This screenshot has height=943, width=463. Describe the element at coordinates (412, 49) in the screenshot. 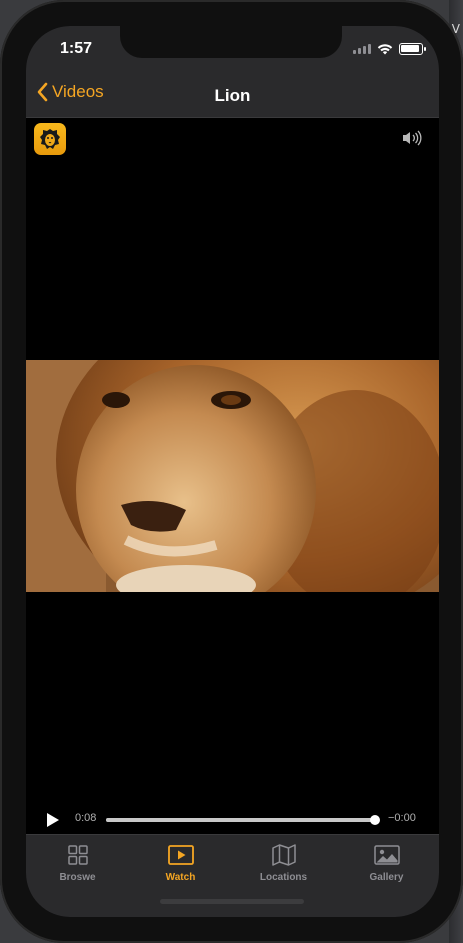

I see `battery-icon` at that location.